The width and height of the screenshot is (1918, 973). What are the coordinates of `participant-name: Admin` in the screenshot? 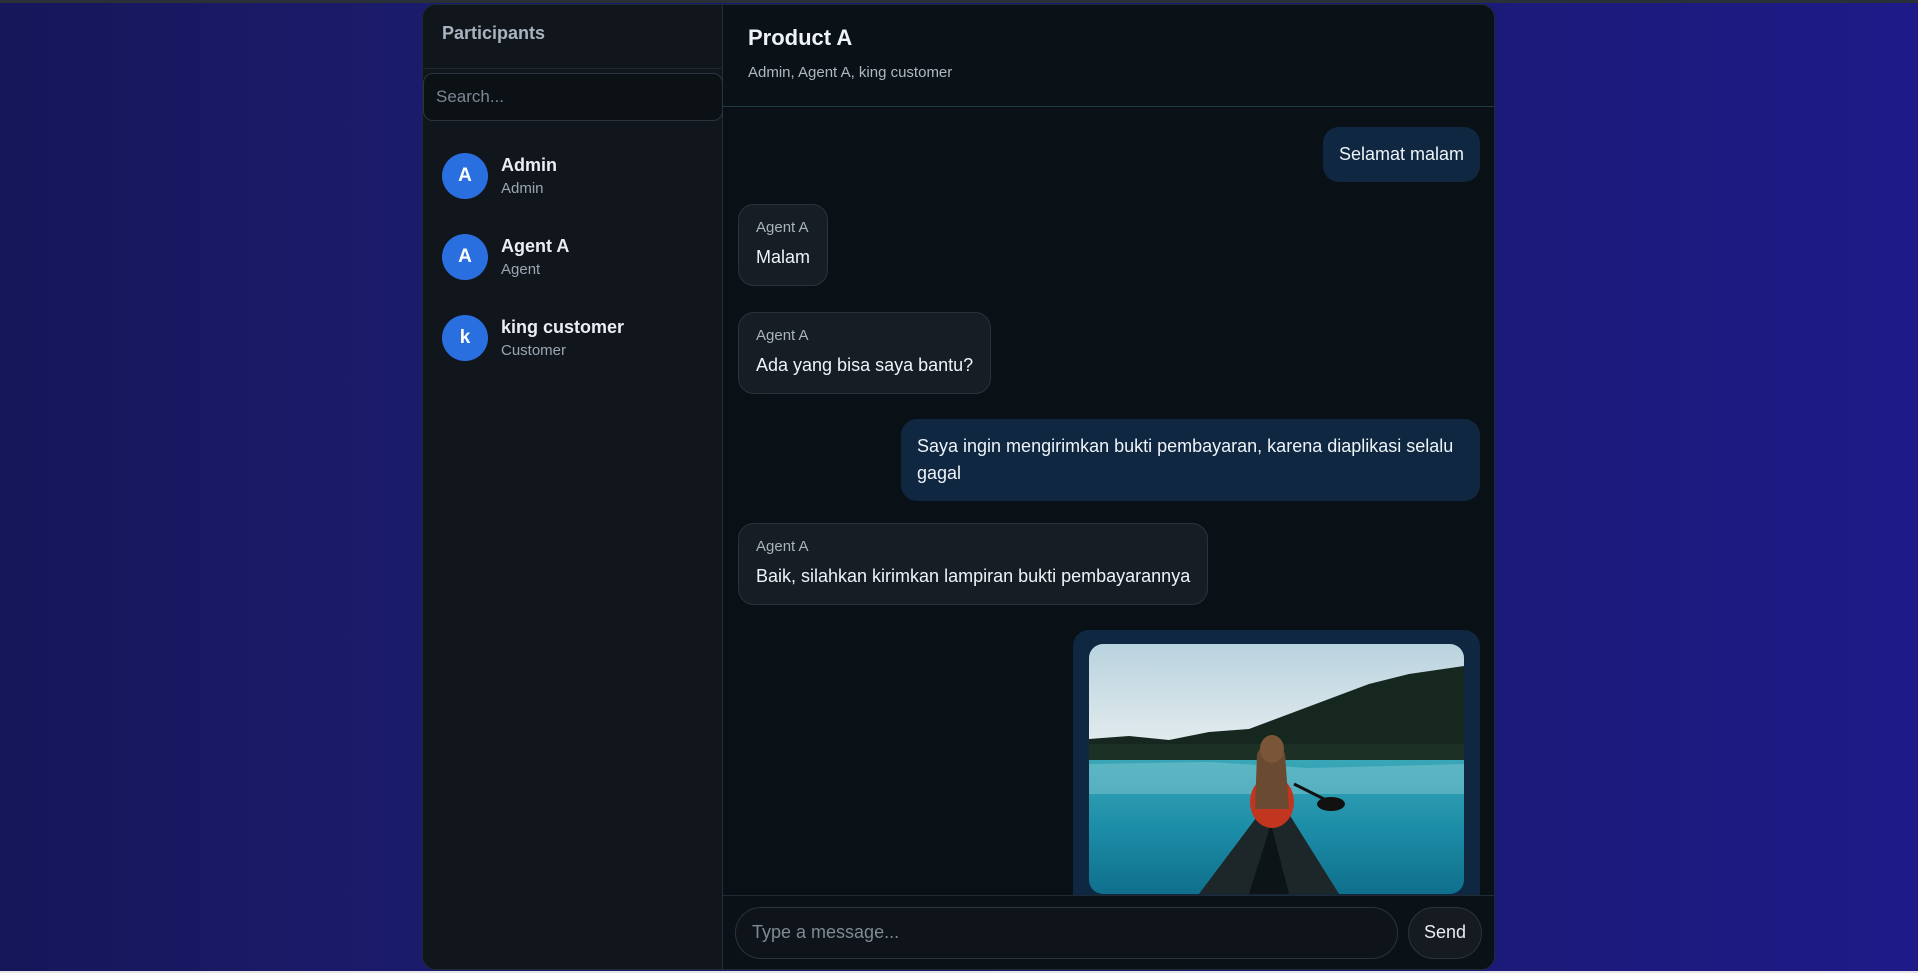 It's located at (529, 164).